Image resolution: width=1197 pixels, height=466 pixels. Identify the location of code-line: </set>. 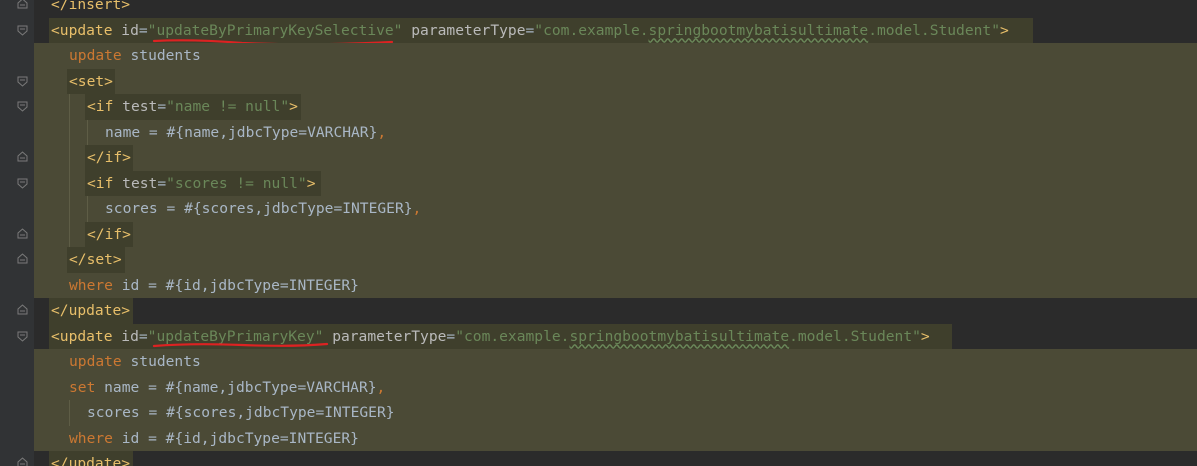
(607, 260).